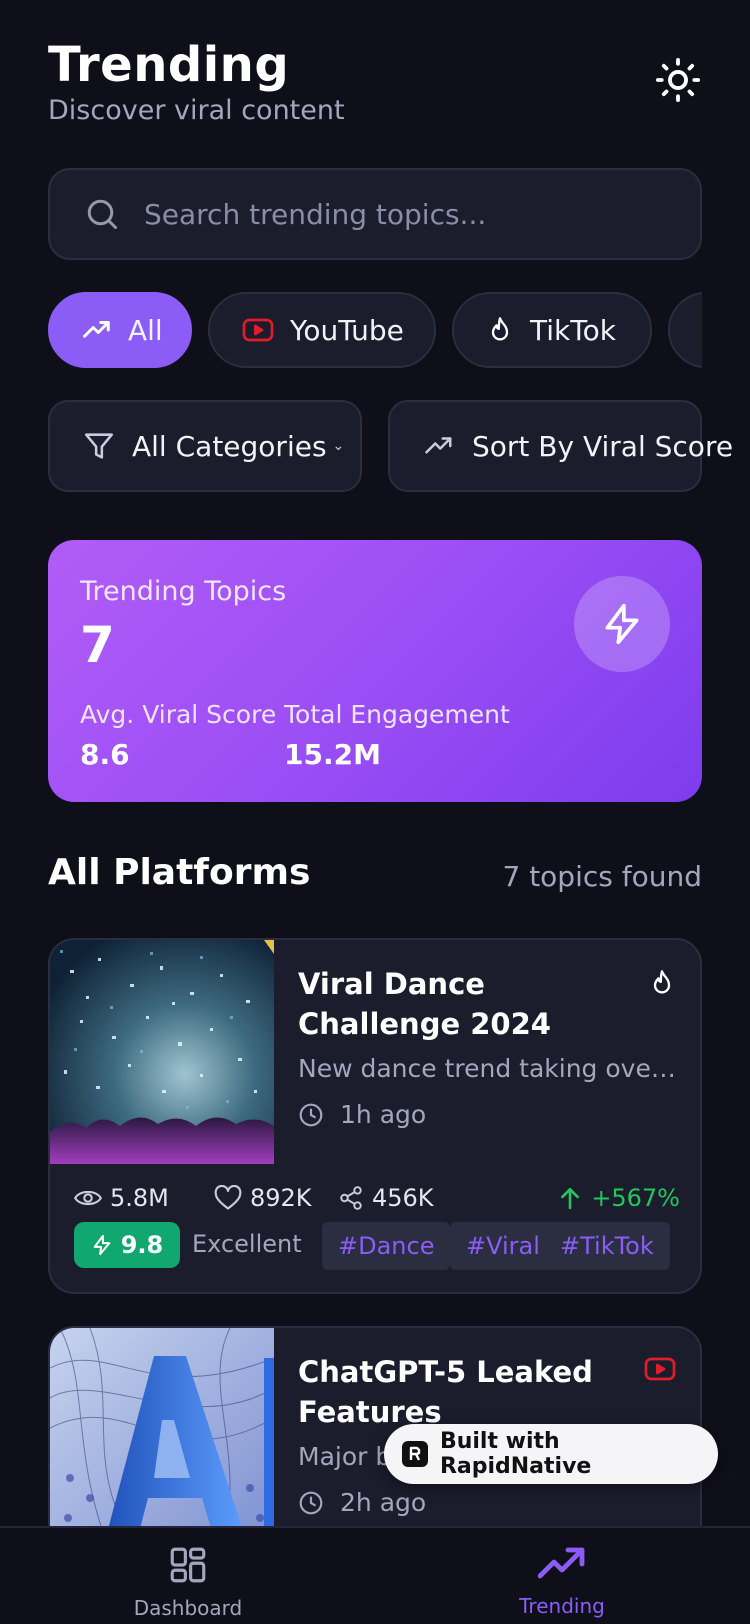 The image size is (750, 1624). I want to click on topic-metrics: 5.8M 892K 456K +567%, so click(377, 1204).